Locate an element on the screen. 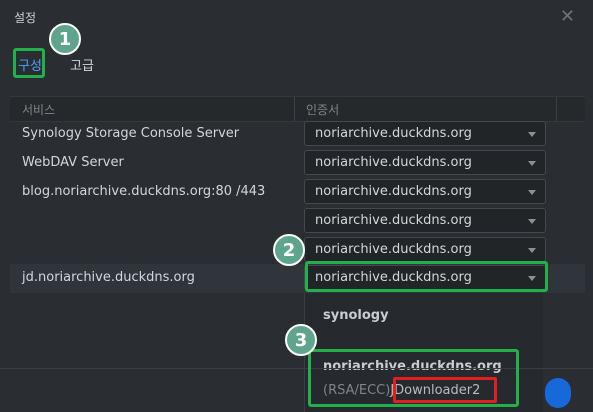  confirm-button is located at coordinates (558, 393).